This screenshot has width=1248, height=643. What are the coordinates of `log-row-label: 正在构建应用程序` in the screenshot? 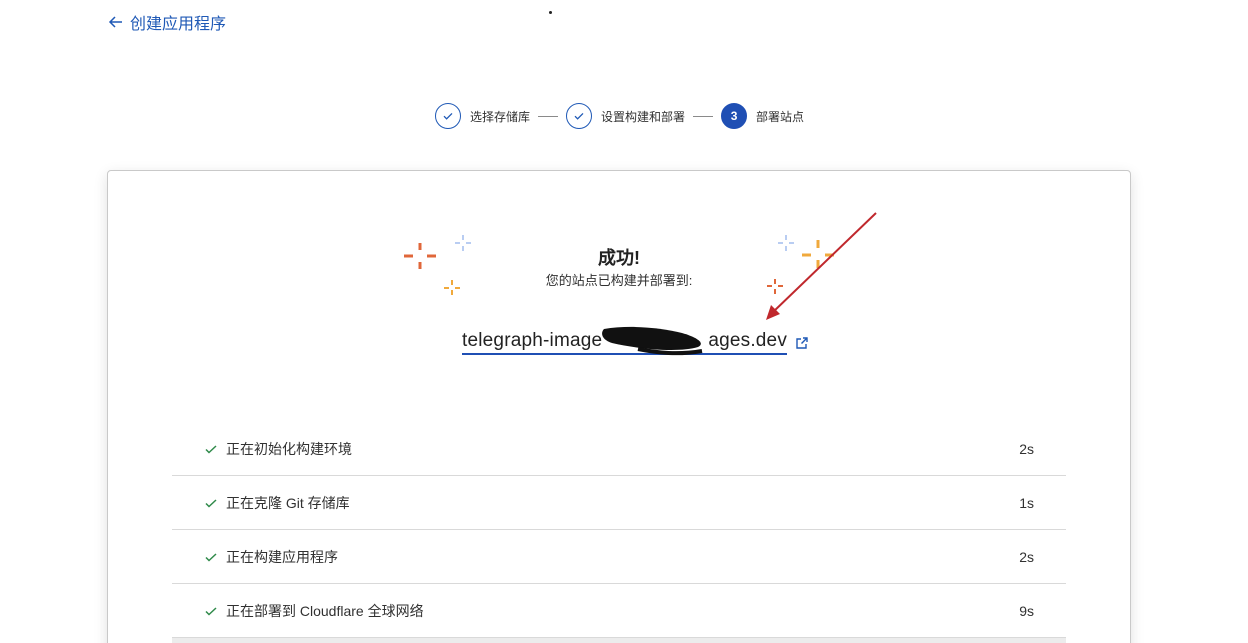 It's located at (282, 556).